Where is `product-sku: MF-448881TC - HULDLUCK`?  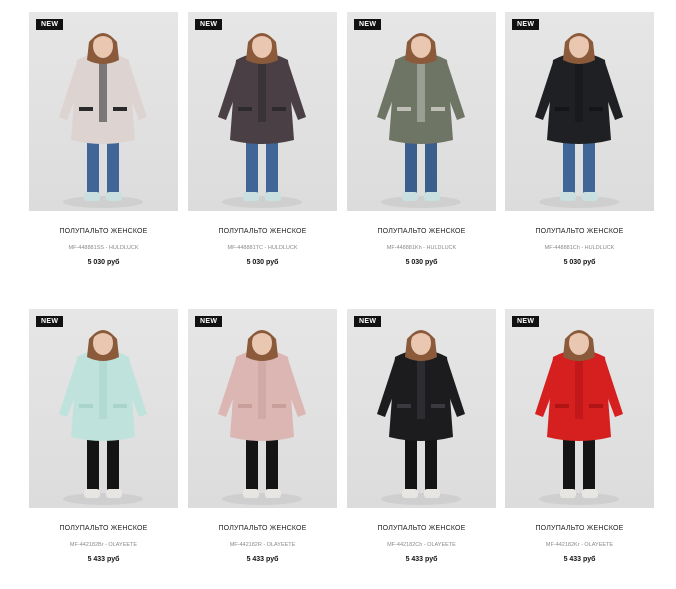 product-sku: MF-448881TC - HULDLUCK is located at coordinates (262, 248).